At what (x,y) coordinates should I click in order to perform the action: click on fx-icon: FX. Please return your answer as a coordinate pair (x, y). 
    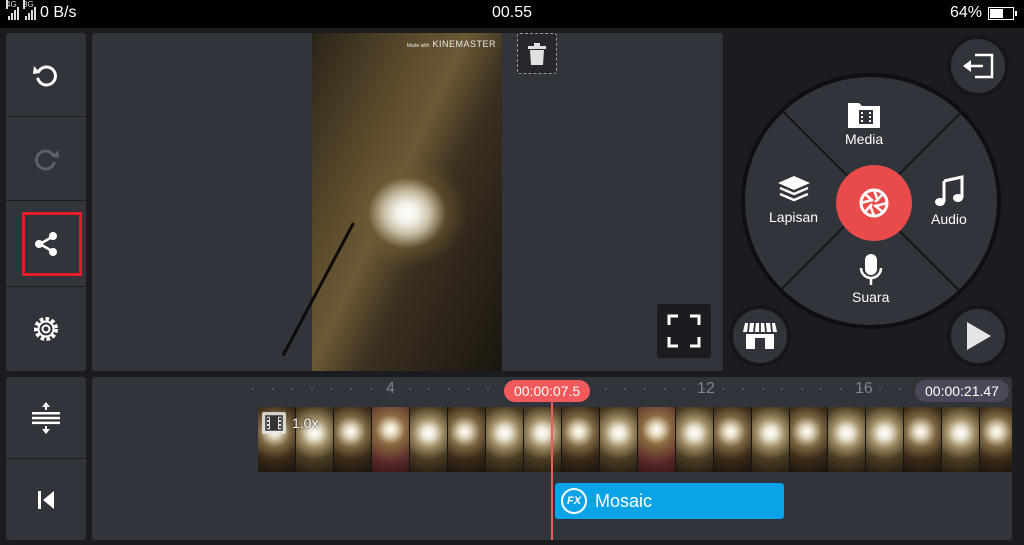
    Looking at the image, I should click on (574, 501).